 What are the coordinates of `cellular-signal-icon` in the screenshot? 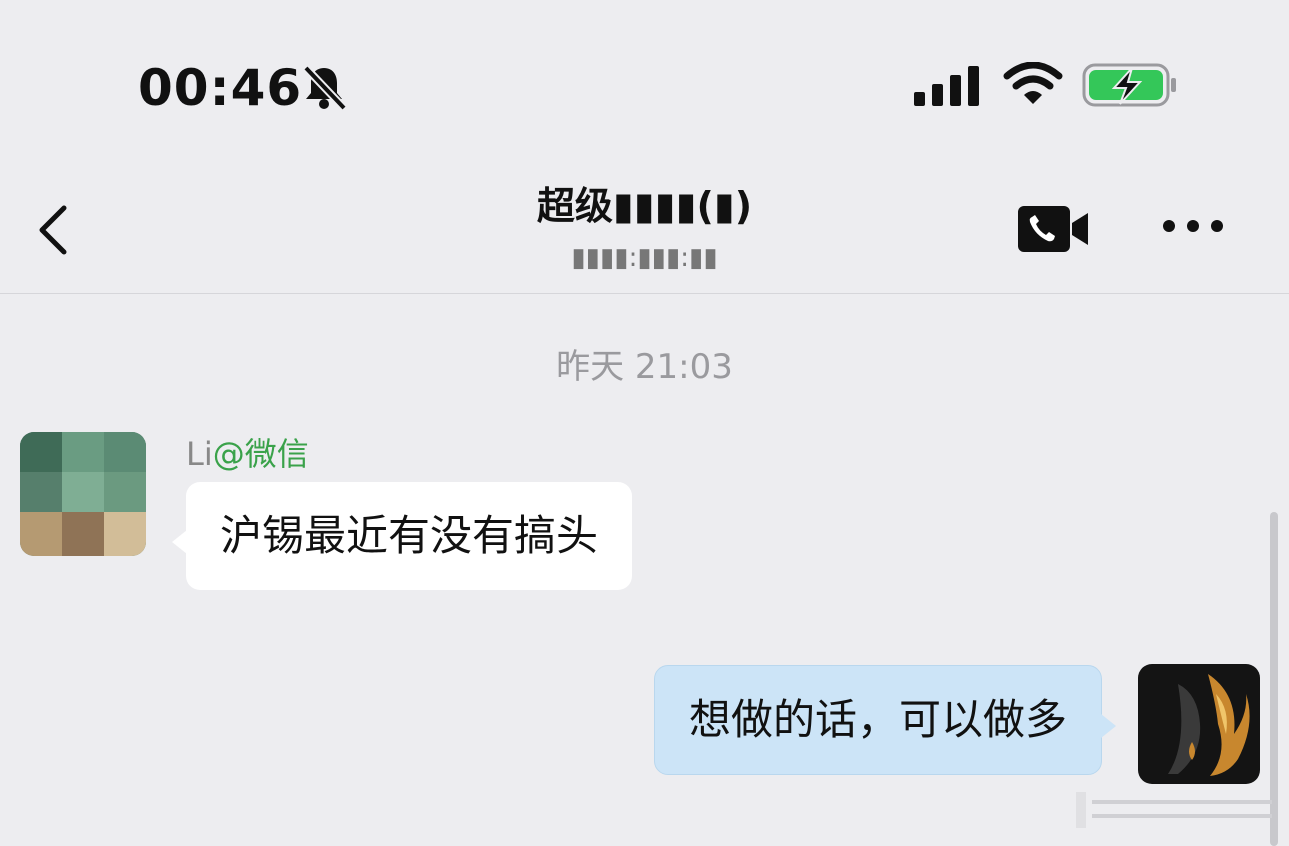 It's located at (946, 86).